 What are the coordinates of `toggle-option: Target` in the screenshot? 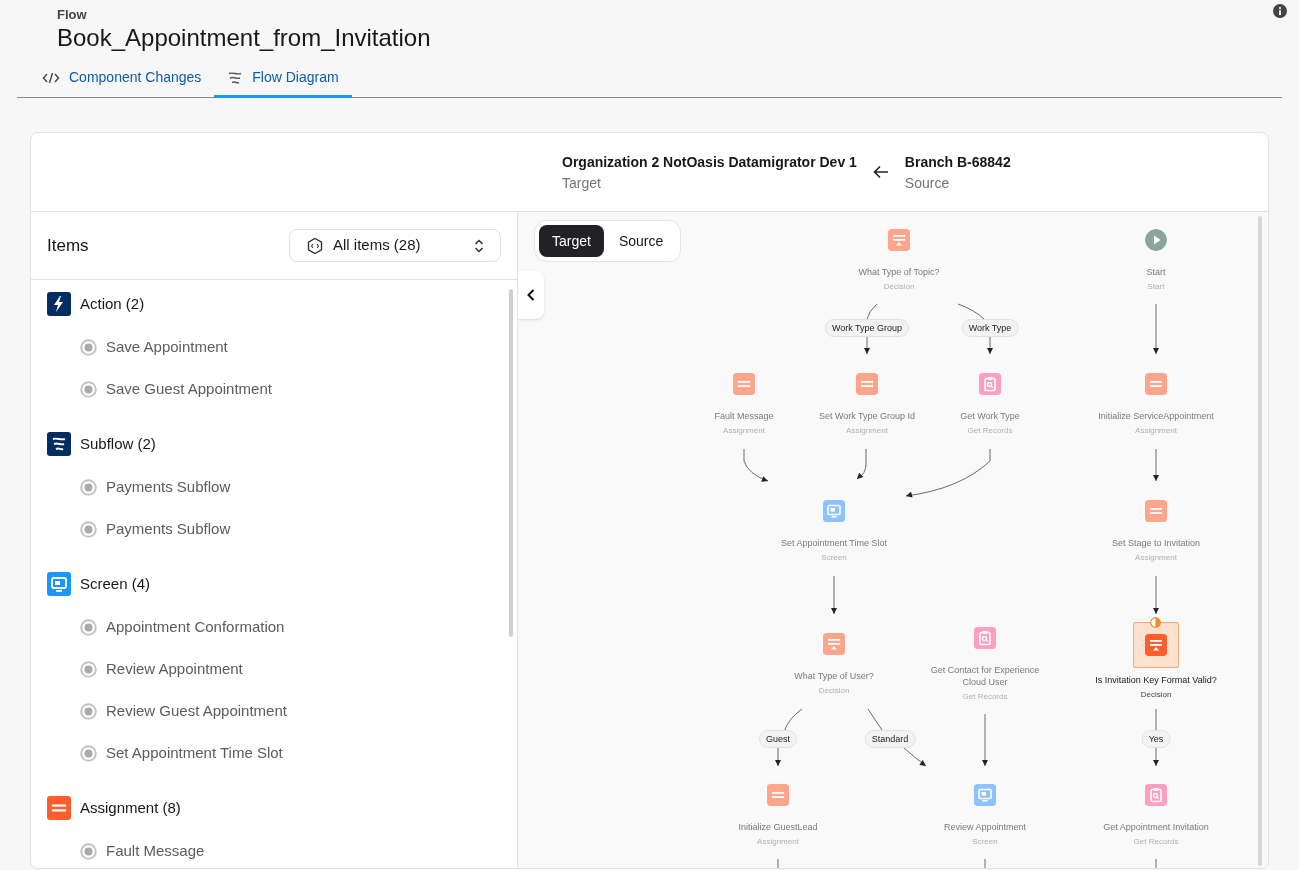 It's located at (571, 241).